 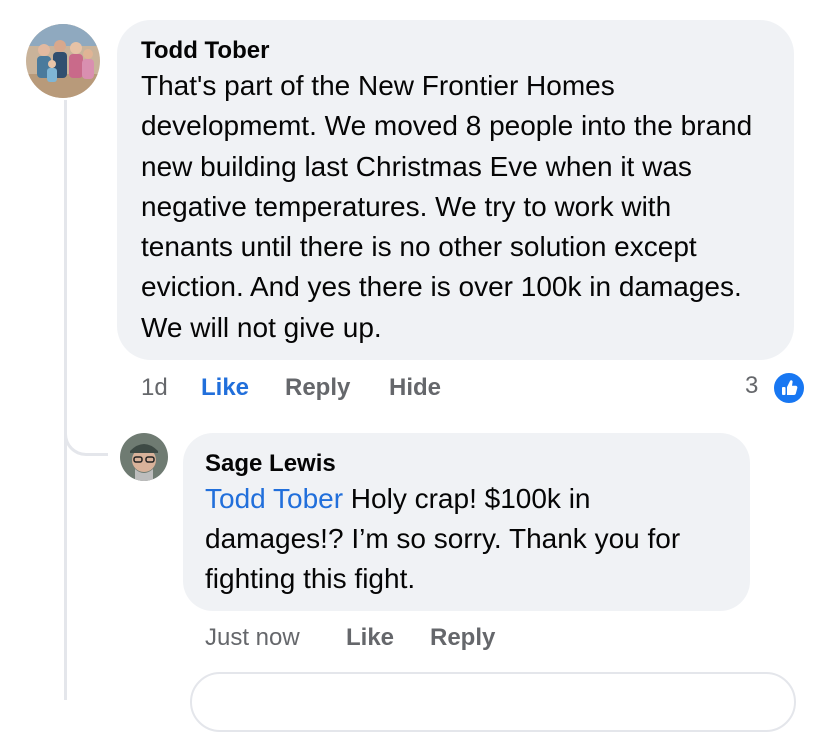 I want to click on profile-photo-avatar, so click(x=144, y=457).